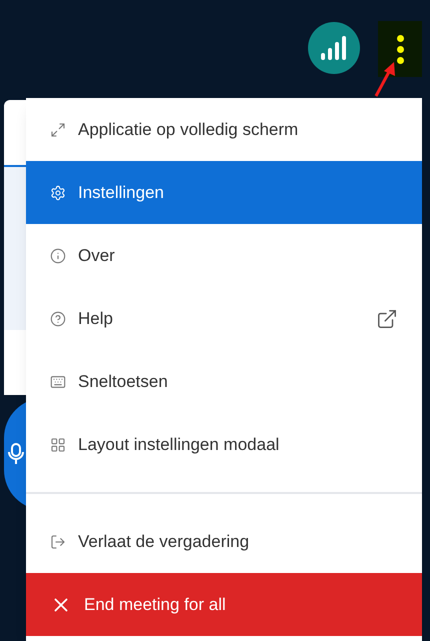  I want to click on menu-item: Applicatie op volledig scherm, so click(224, 129).